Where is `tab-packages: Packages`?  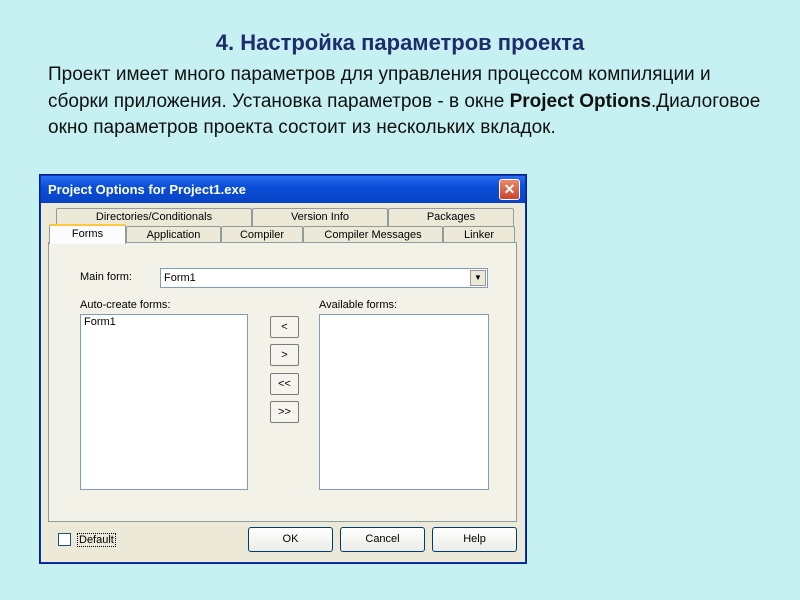
tab-packages: Packages is located at coordinates (451, 217).